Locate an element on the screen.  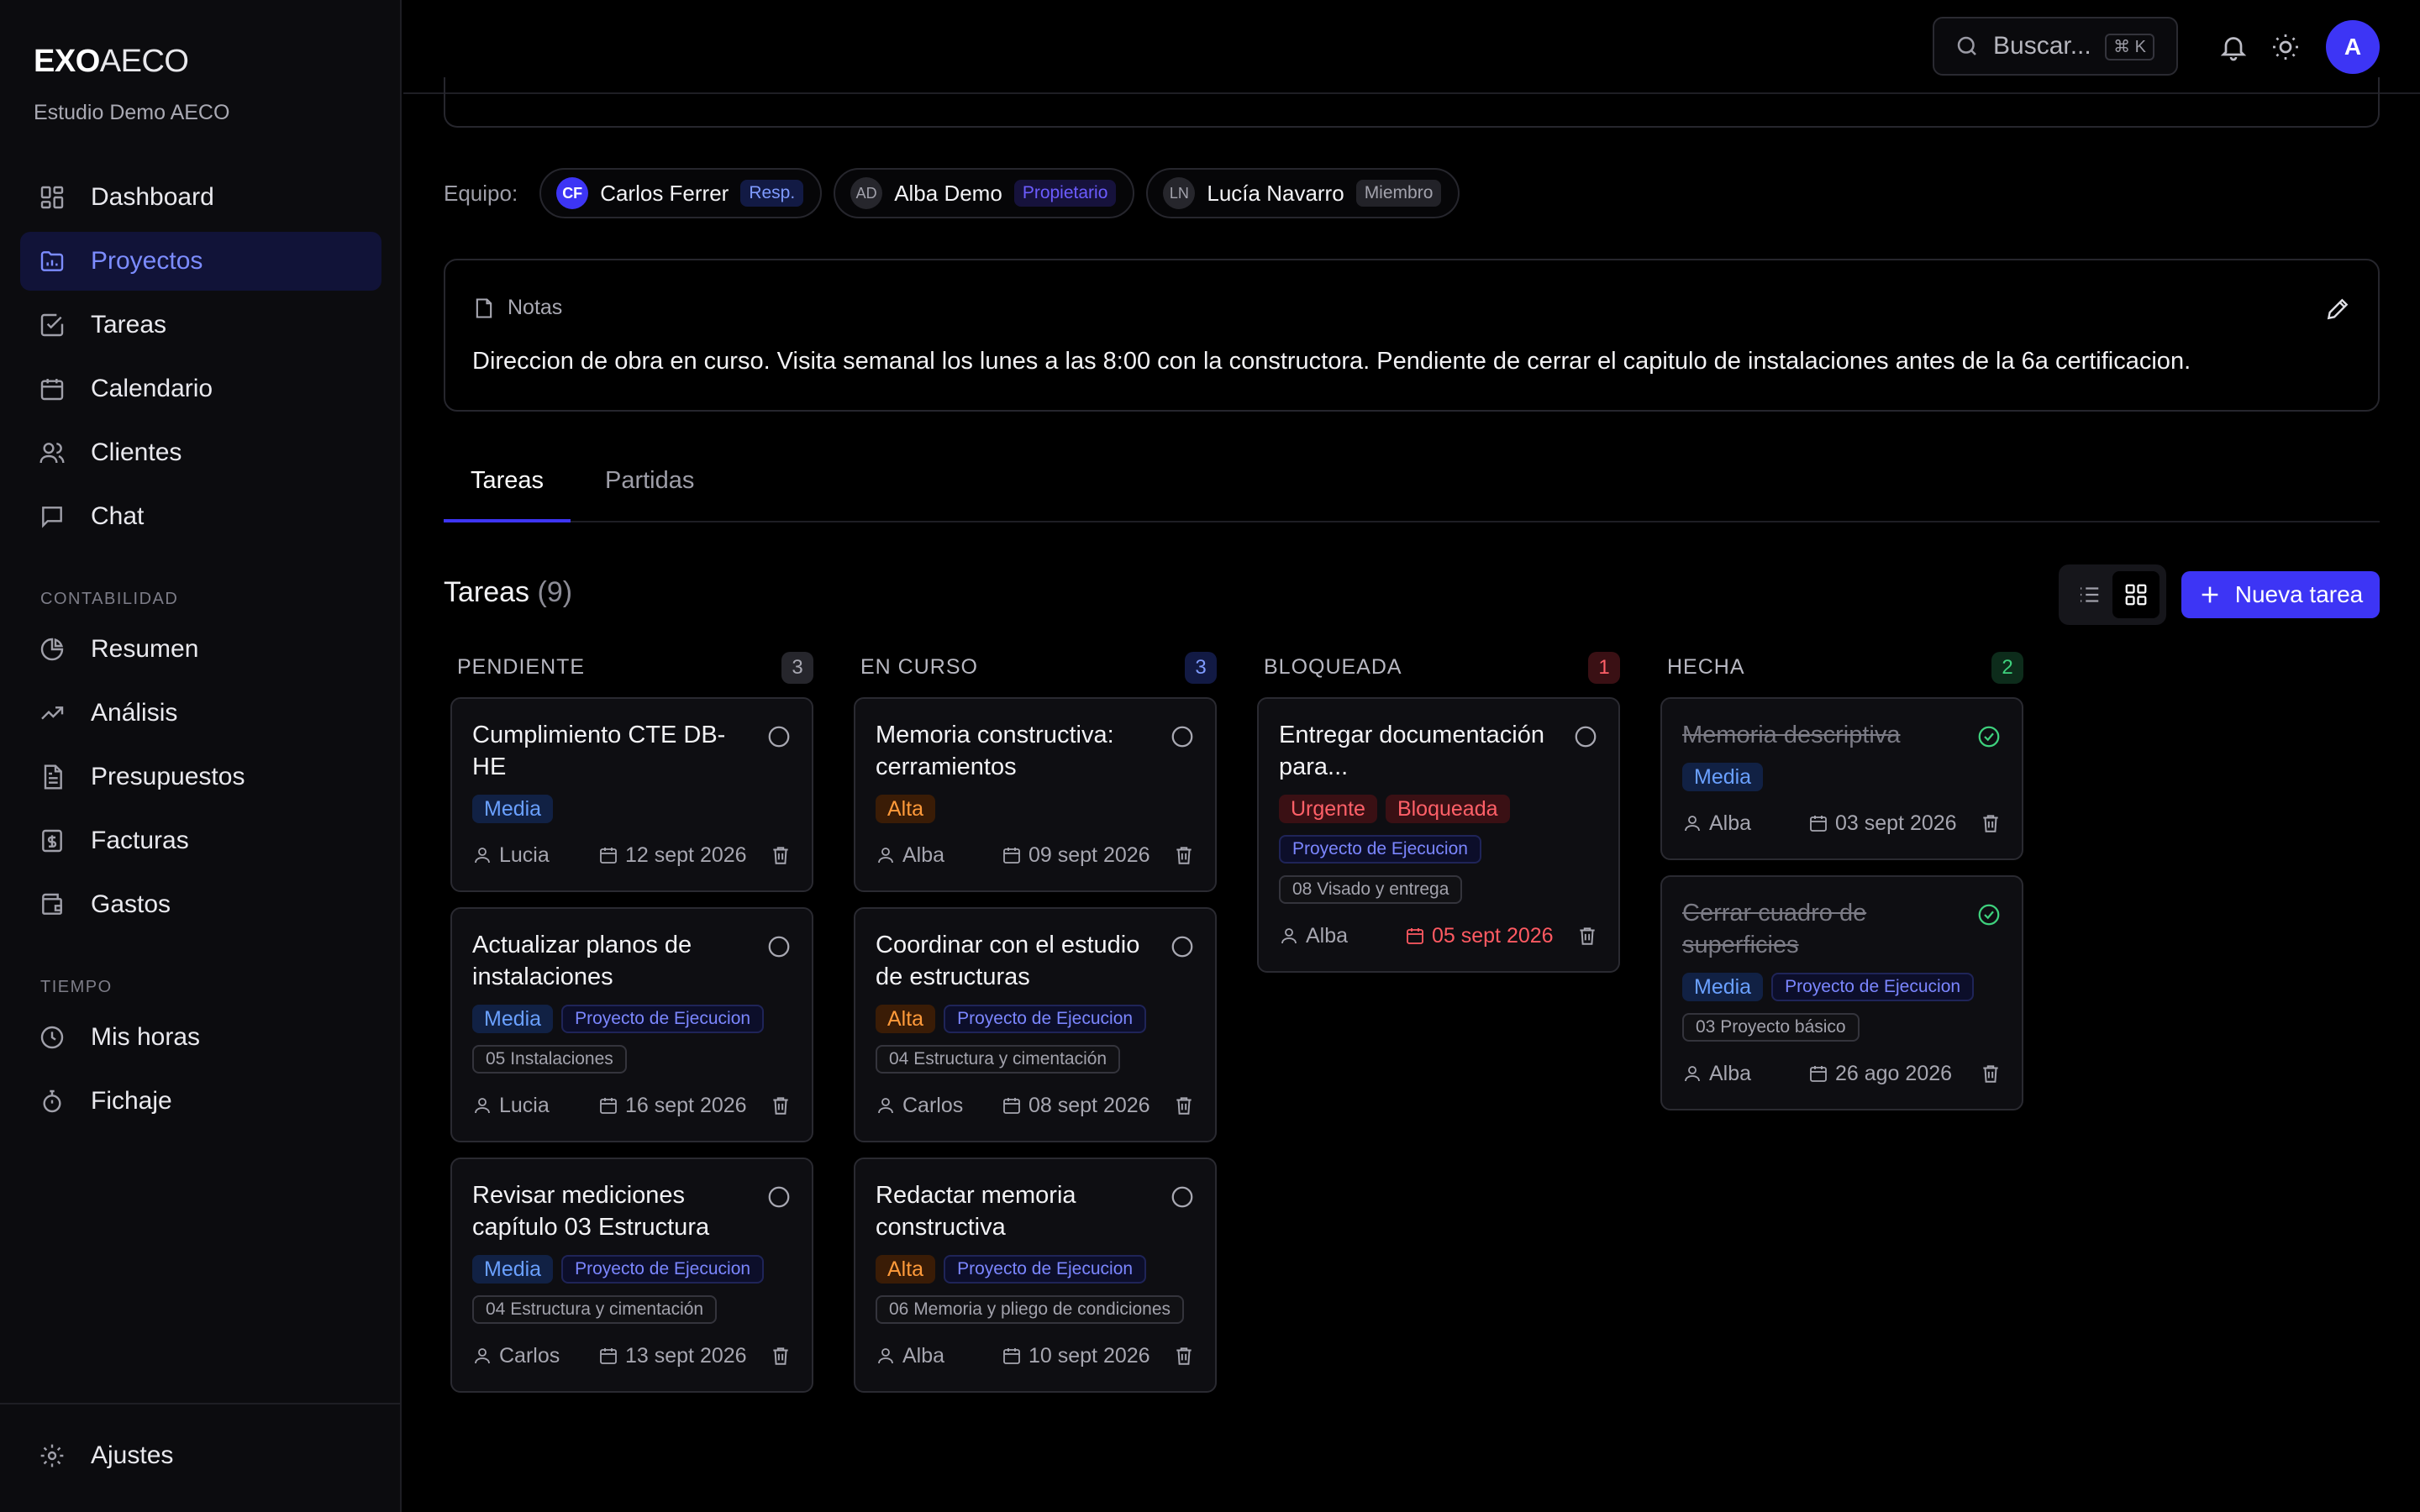
chat-icon is located at coordinates (52, 517).